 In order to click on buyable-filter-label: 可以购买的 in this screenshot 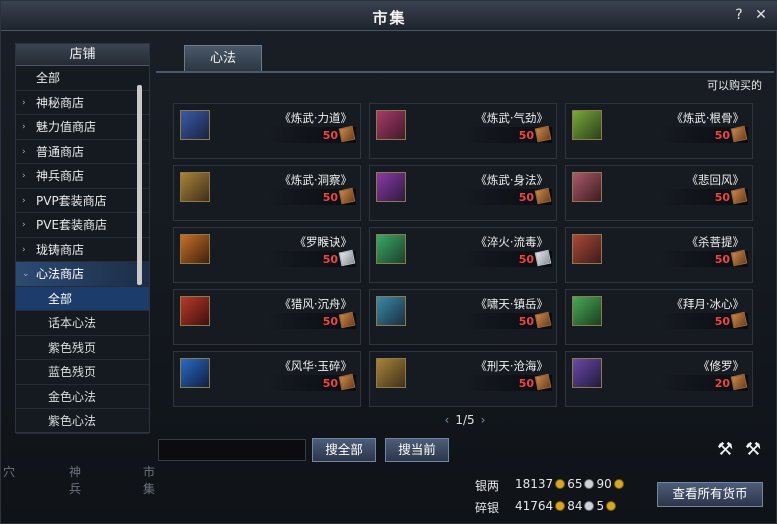, I will do `click(734, 85)`.